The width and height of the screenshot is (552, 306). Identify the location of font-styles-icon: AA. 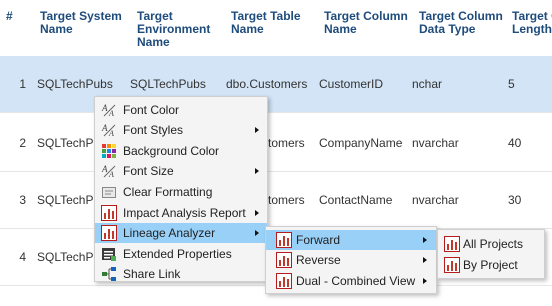
(109, 130).